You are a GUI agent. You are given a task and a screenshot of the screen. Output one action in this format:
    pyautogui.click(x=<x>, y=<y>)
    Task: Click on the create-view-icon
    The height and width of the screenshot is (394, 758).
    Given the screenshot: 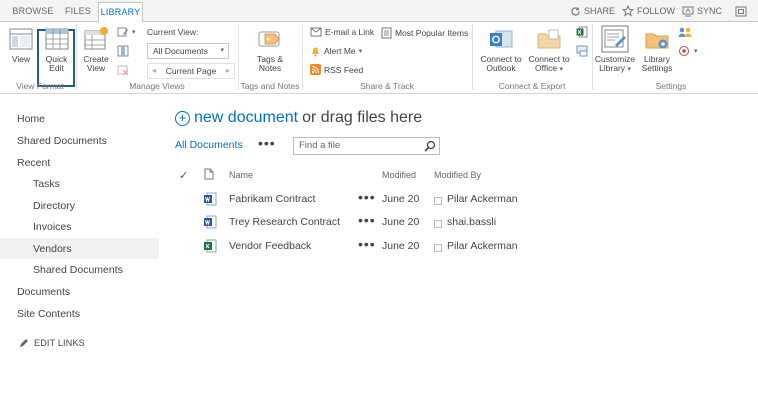 What is the action you would take?
    pyautogui.click(x=96, y=39)
    